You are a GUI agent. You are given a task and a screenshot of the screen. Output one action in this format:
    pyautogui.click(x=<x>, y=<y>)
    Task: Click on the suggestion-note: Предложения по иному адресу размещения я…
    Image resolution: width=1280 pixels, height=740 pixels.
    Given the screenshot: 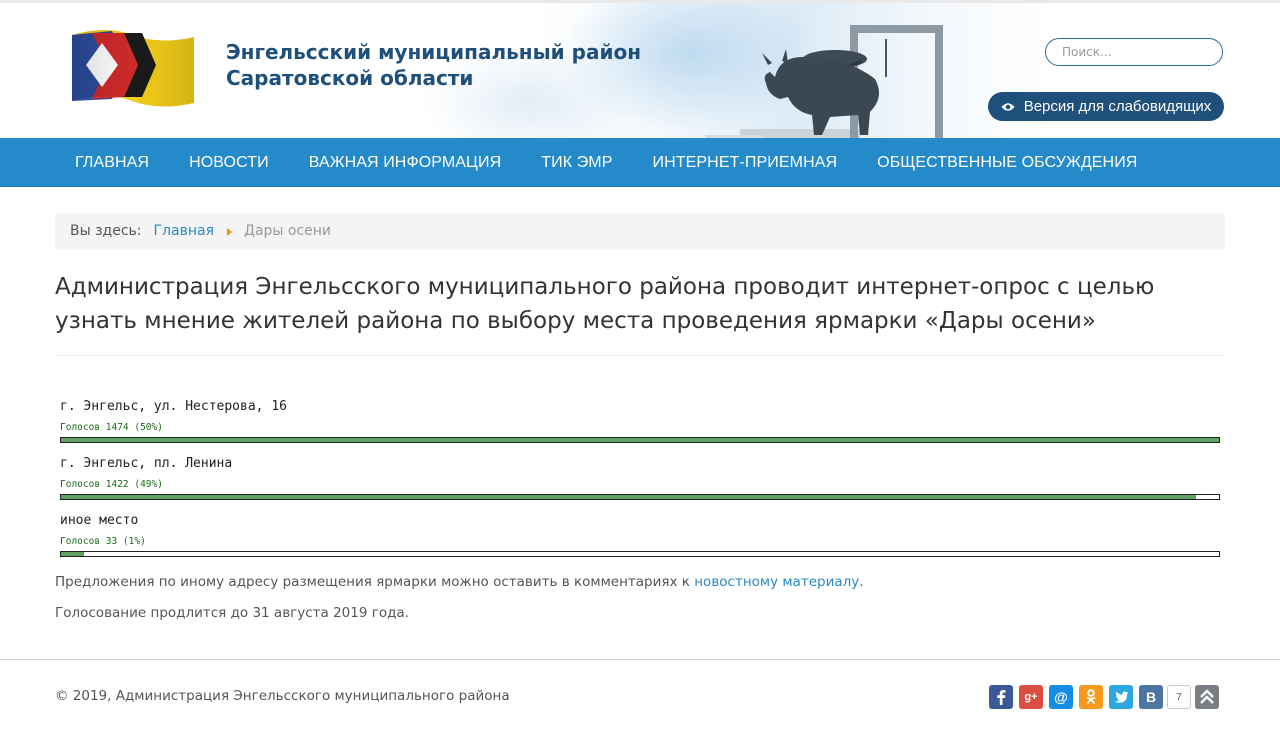 What is the action you would take?
    pyautogui.click(x=459, y=582)
    